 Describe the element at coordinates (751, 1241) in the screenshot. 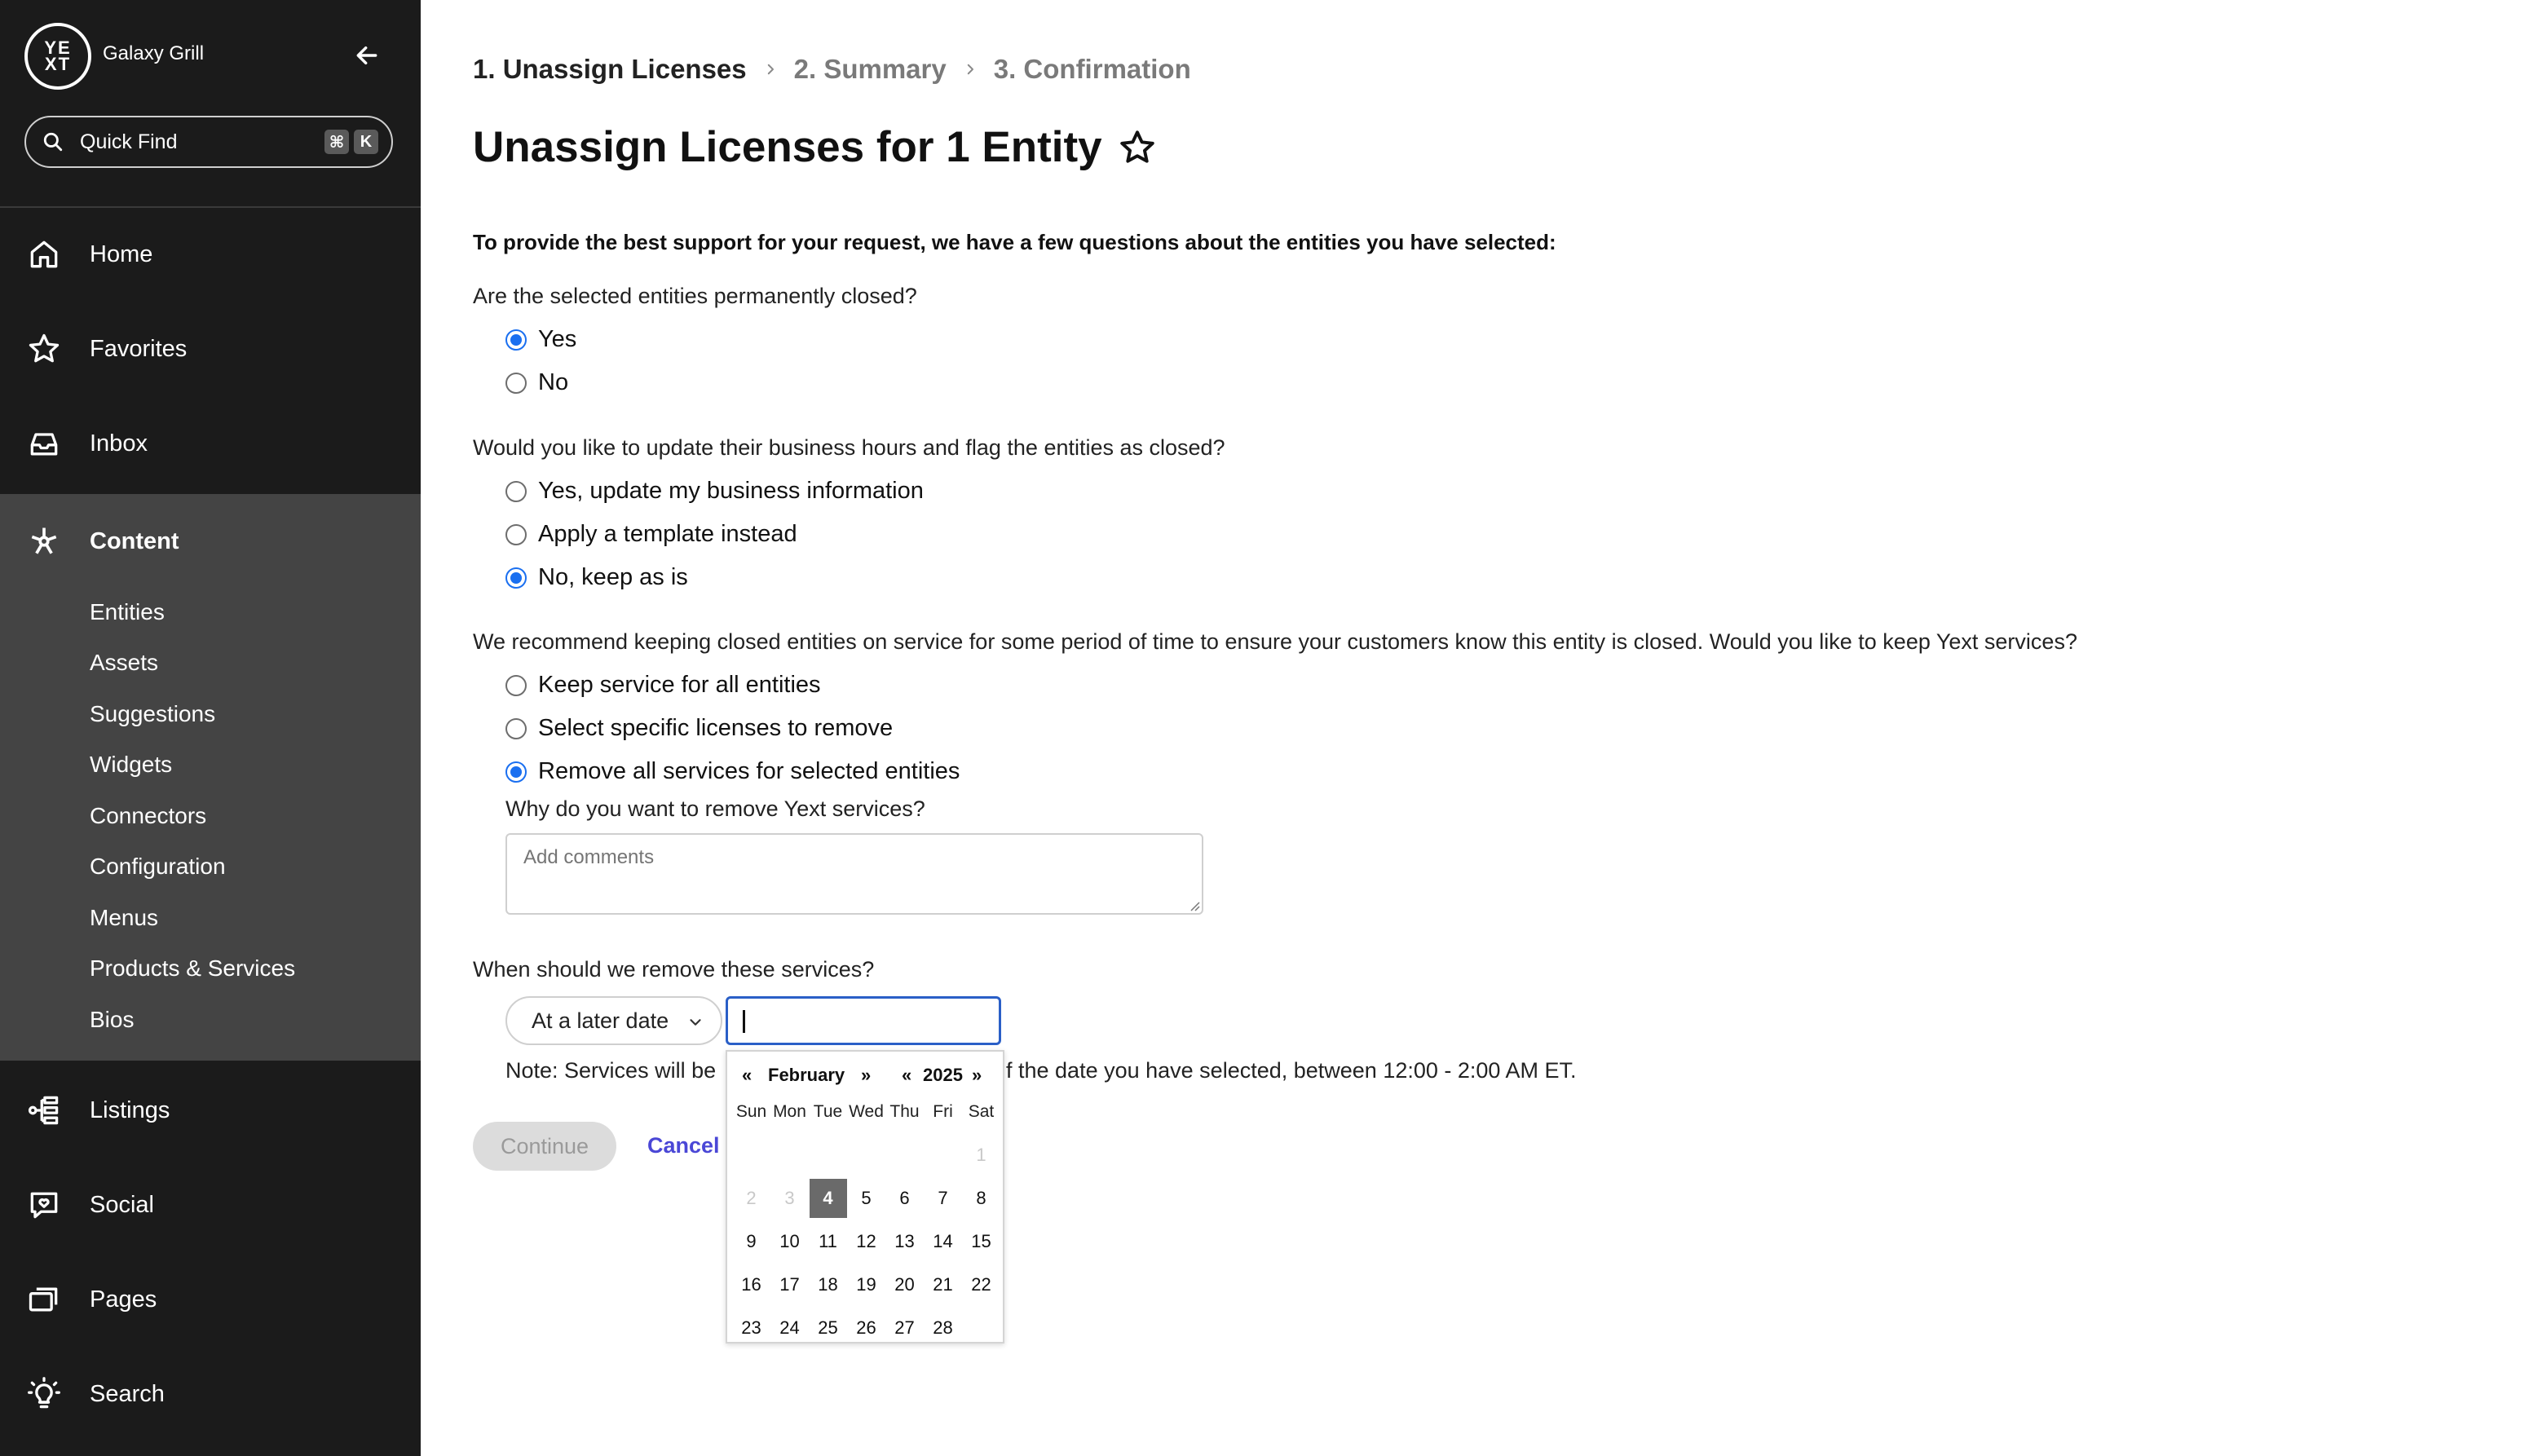

I see `calendar-day: 9` at that location.